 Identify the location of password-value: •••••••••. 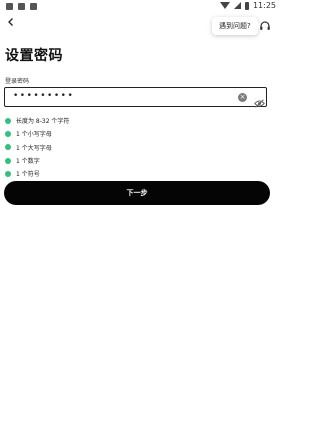
(43, 96).